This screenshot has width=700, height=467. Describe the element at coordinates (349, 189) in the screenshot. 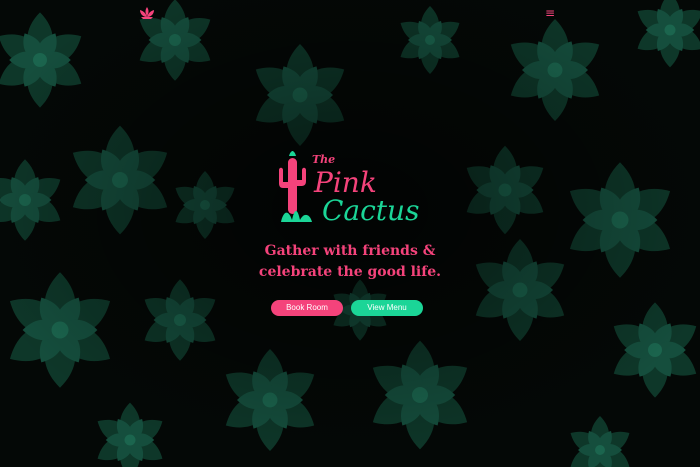

I see `pink-cactus-logo: The Pink Cactus` at that location.